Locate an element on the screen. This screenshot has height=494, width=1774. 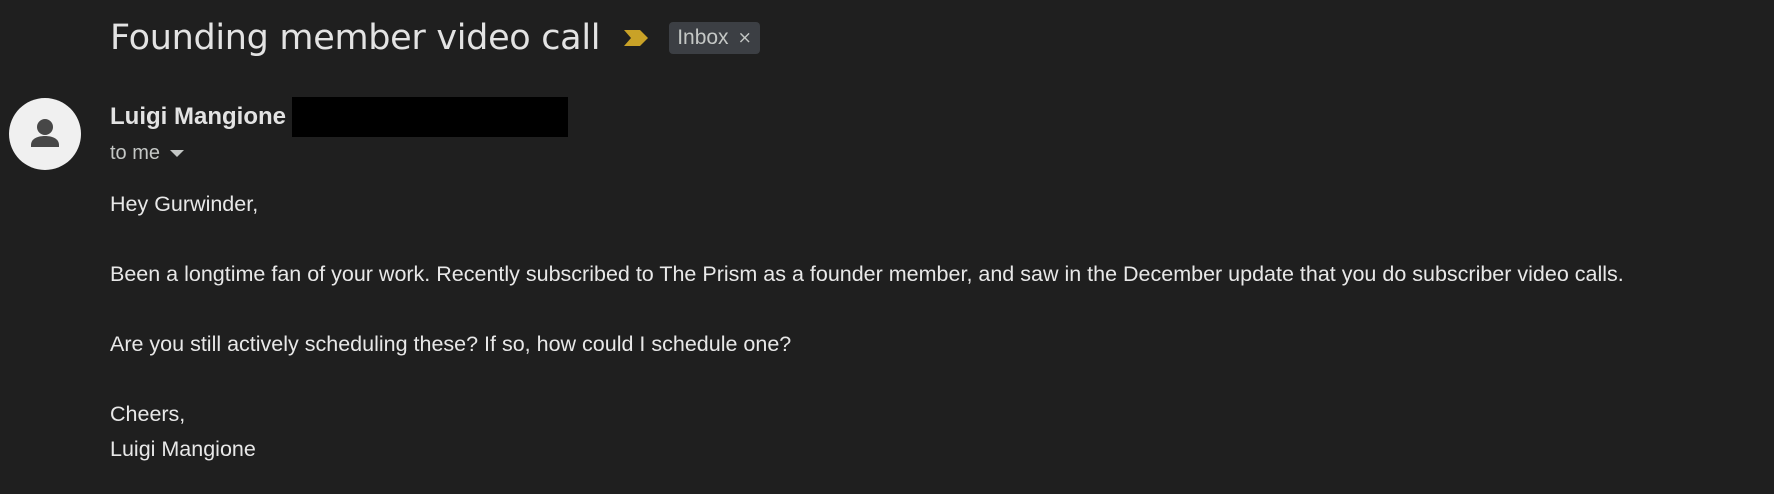
chevron-down-icon is located at coordinates (177, 153).